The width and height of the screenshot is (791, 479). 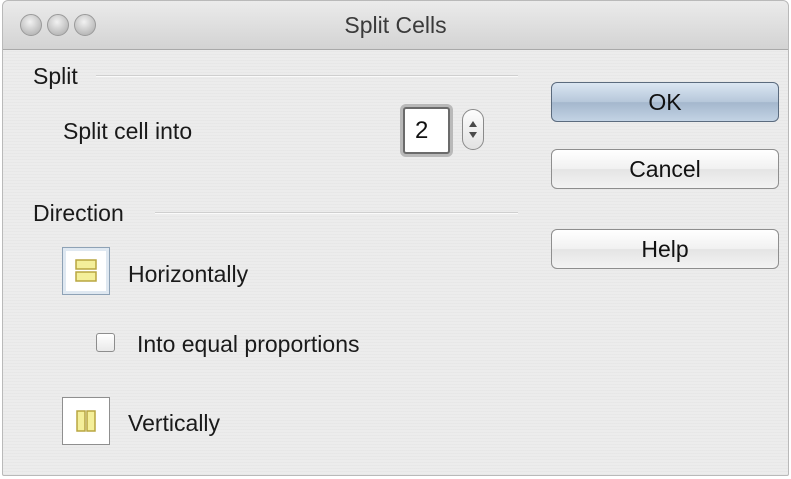 I want to click on split-section-divider, so click(x=307, y=76).